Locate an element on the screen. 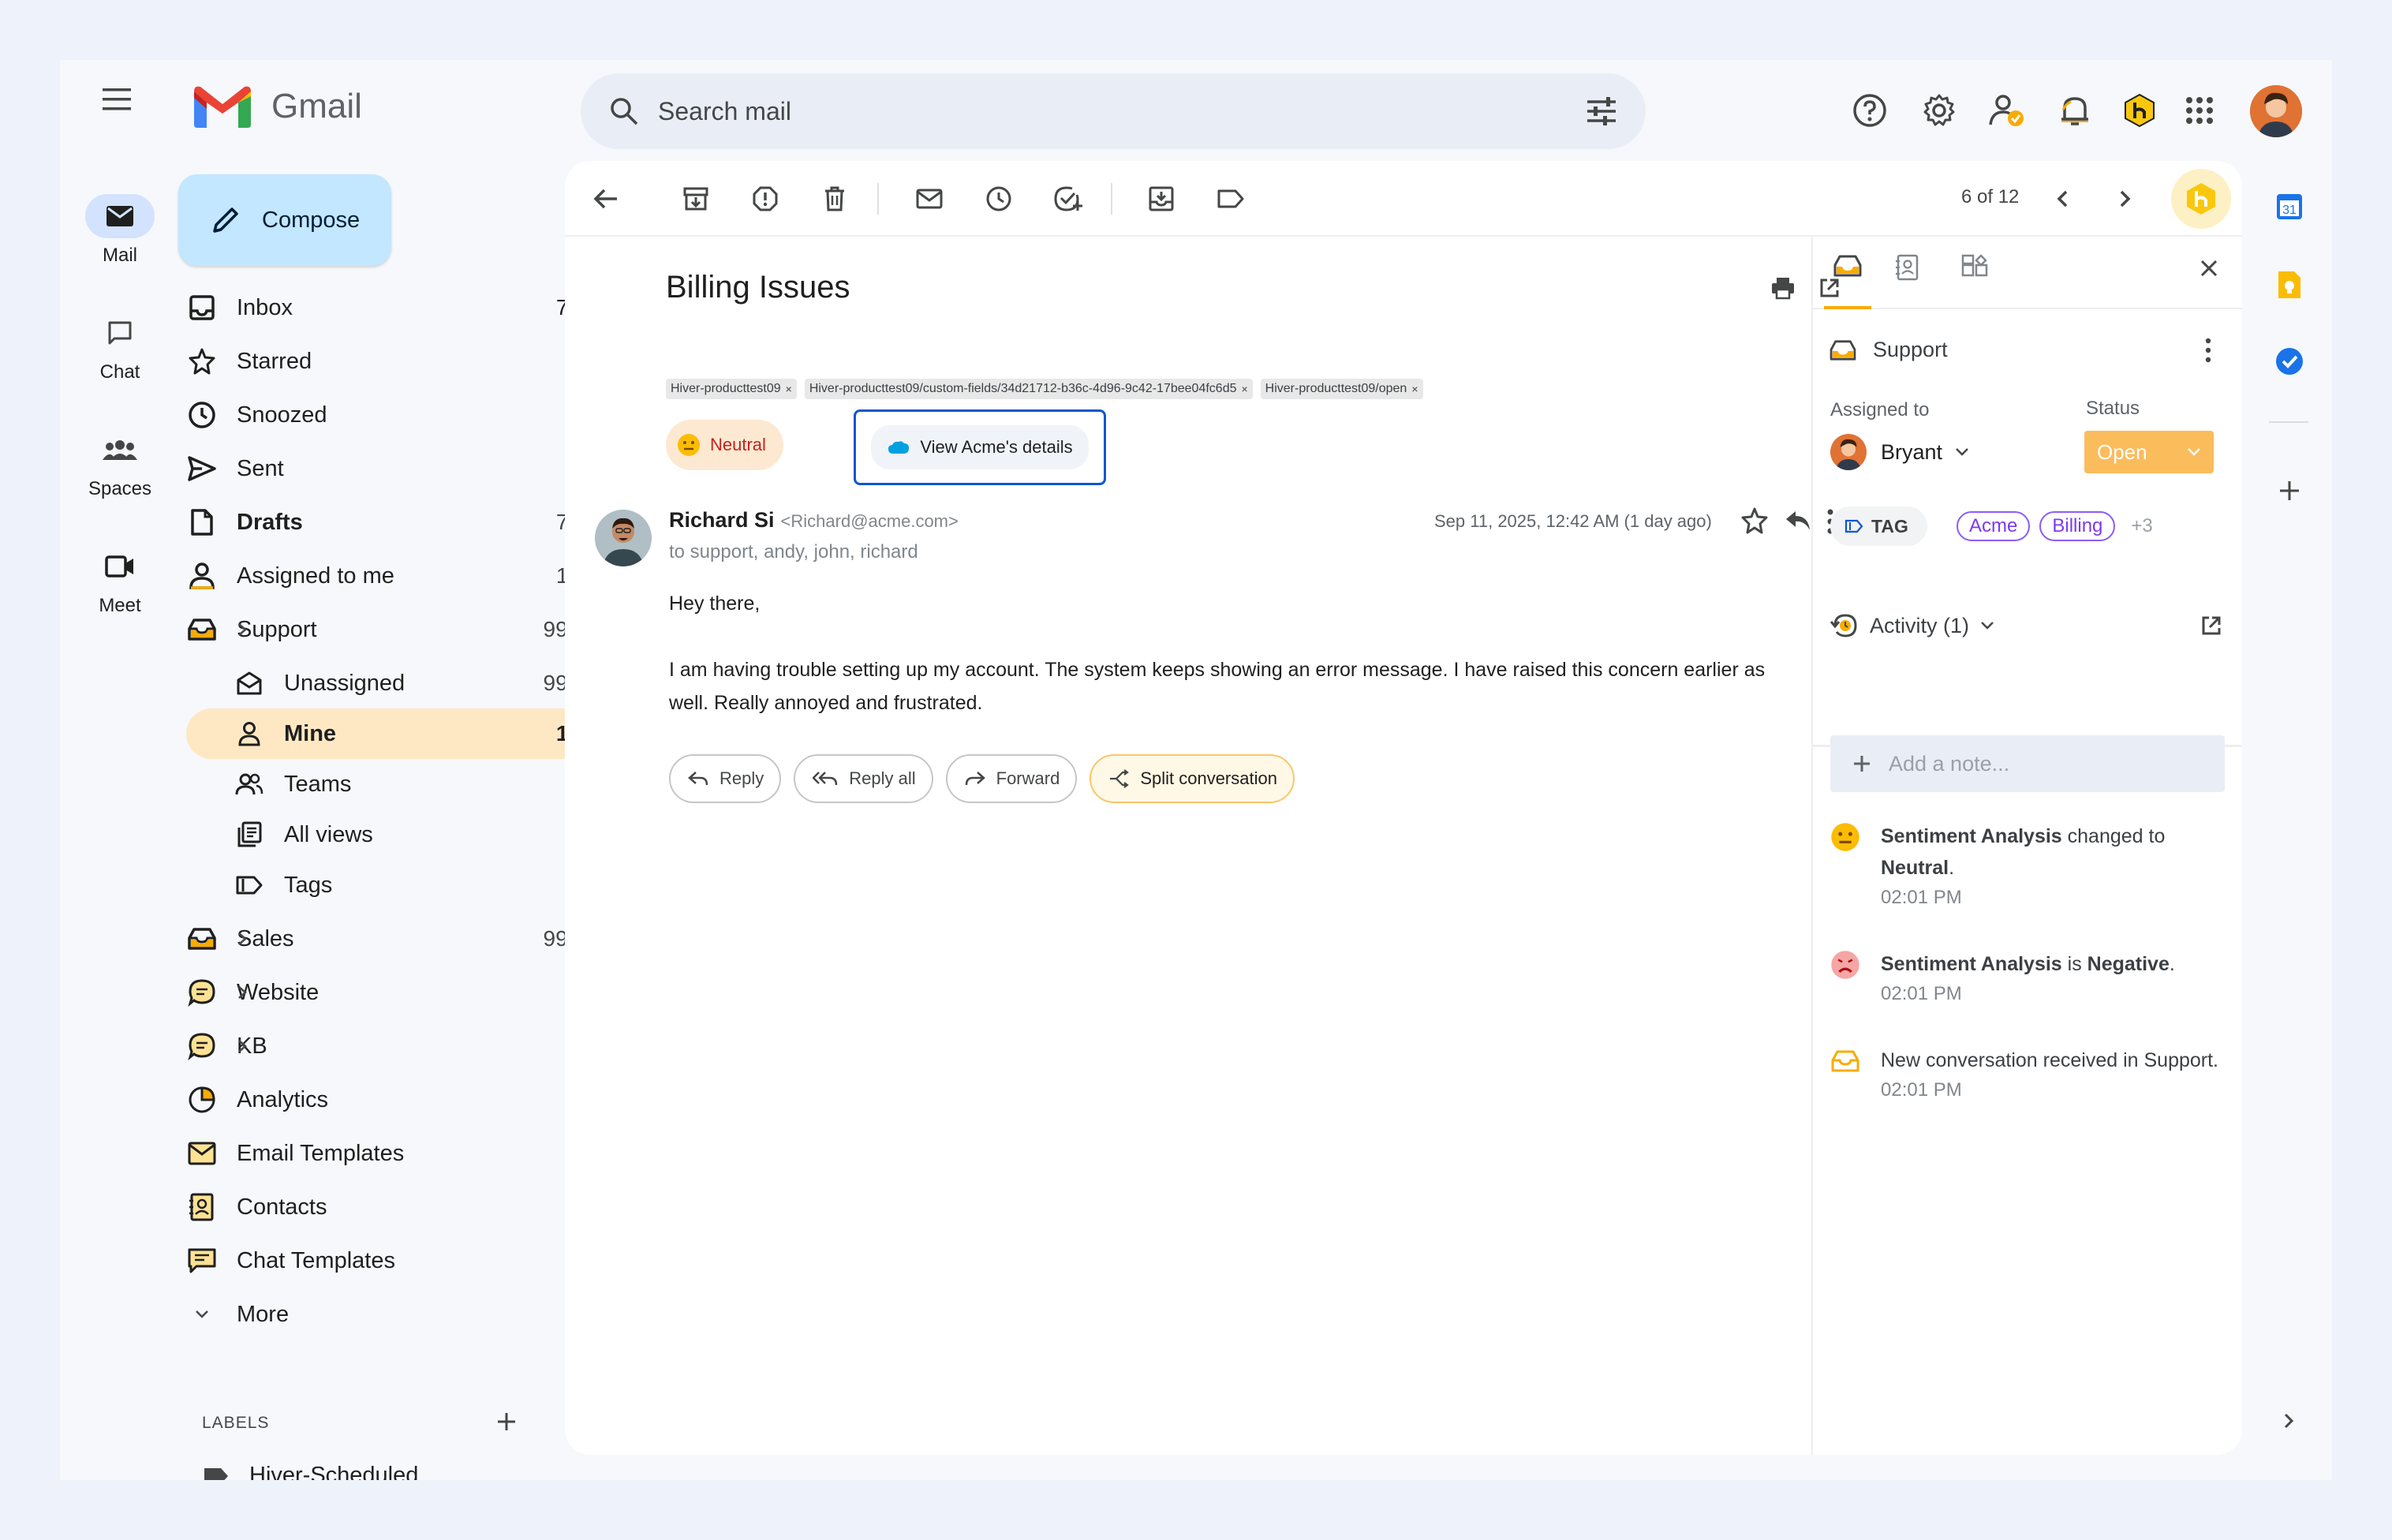 The height and width of the screenshot is (1540, 2392). remove-label-icon: × is located at coordinates (1415, 389).